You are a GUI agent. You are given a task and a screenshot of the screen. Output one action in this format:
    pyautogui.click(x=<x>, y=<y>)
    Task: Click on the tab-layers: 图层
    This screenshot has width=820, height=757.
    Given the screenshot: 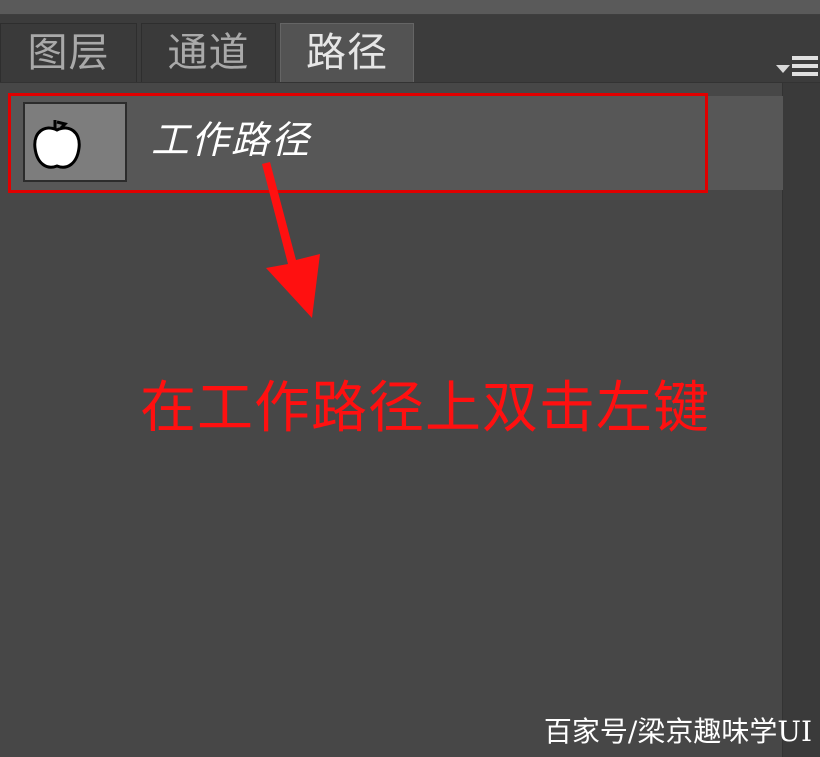 What is the action you would take?
    pyautogui.click(x=68, y=52)
    